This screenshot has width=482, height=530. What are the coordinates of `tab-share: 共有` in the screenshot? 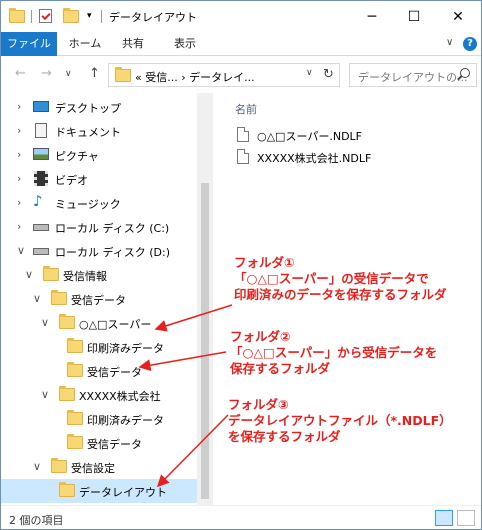 It's located at (133, 44).